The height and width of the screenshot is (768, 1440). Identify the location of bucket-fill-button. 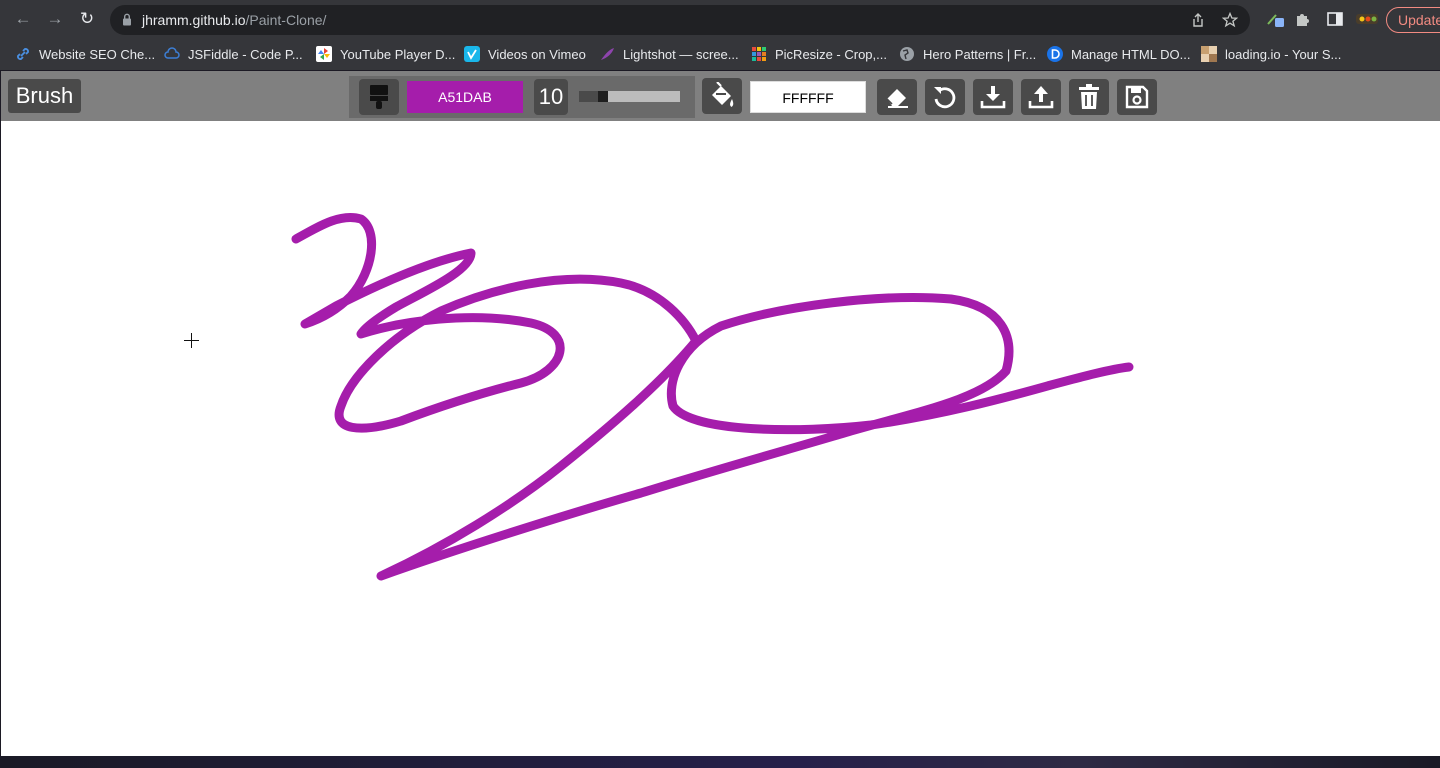
(722, 96).